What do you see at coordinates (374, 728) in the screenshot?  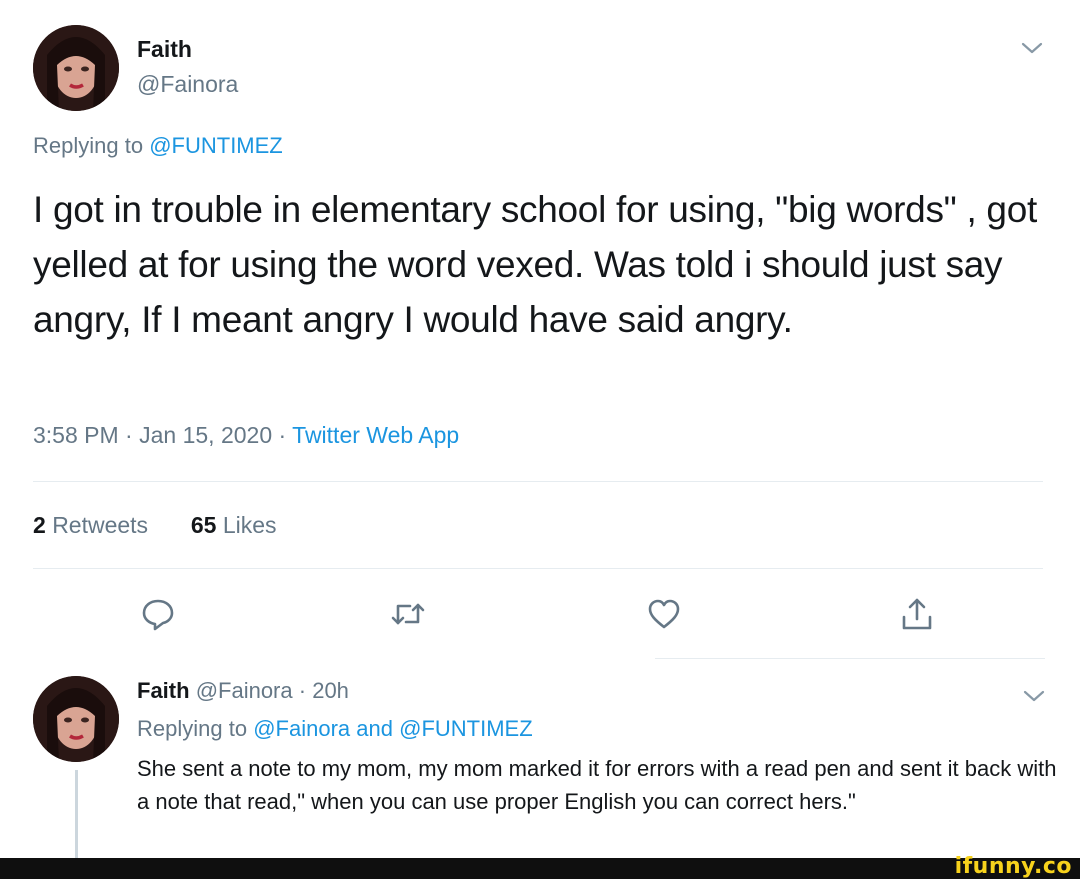 I see `replying-and: and` at bounding box center [374, 728].